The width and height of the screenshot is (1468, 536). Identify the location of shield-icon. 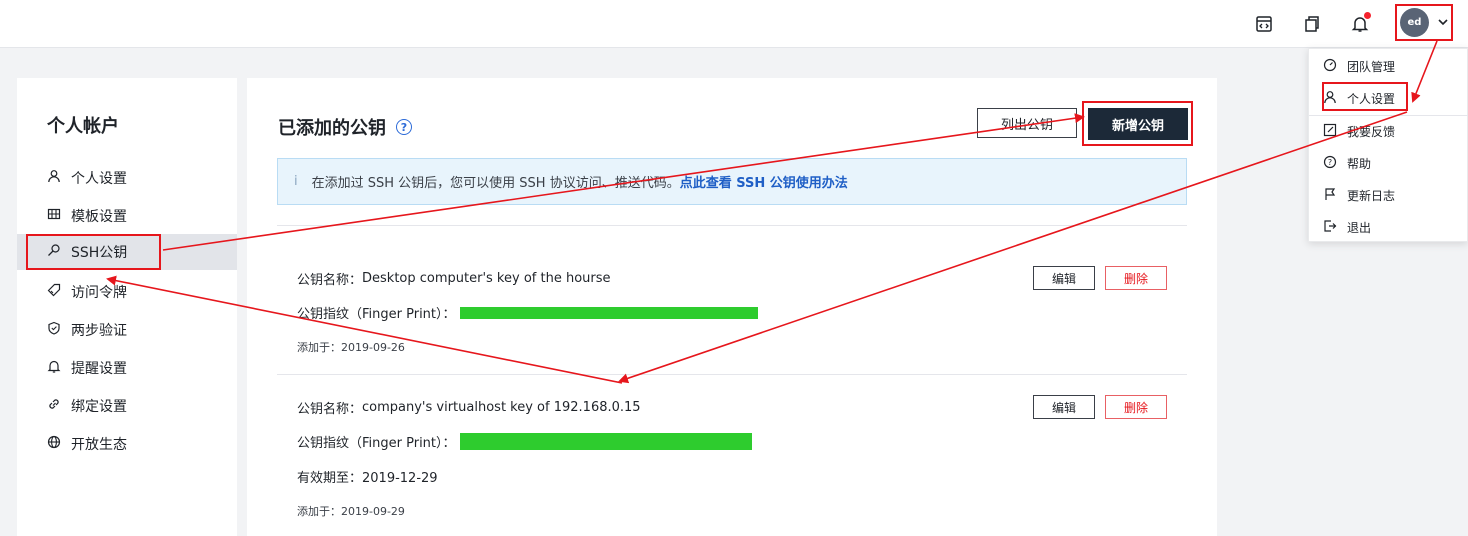
(54, 330).